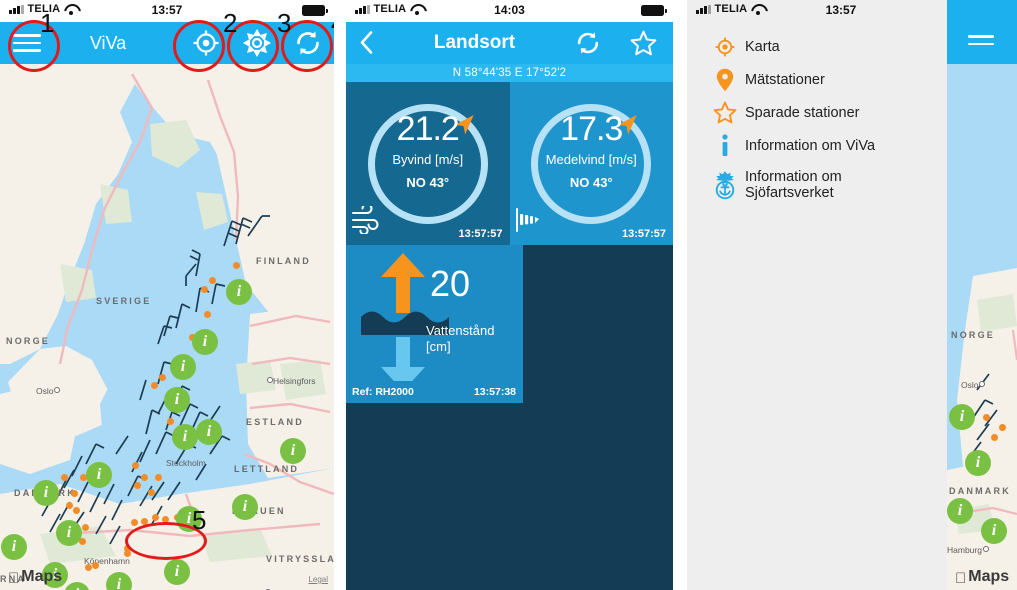  What do you see at coordinates (494, 392) in the screenshot?
I see `water-level-timestamp: 13:57:38` at bounding box center [494, 392].